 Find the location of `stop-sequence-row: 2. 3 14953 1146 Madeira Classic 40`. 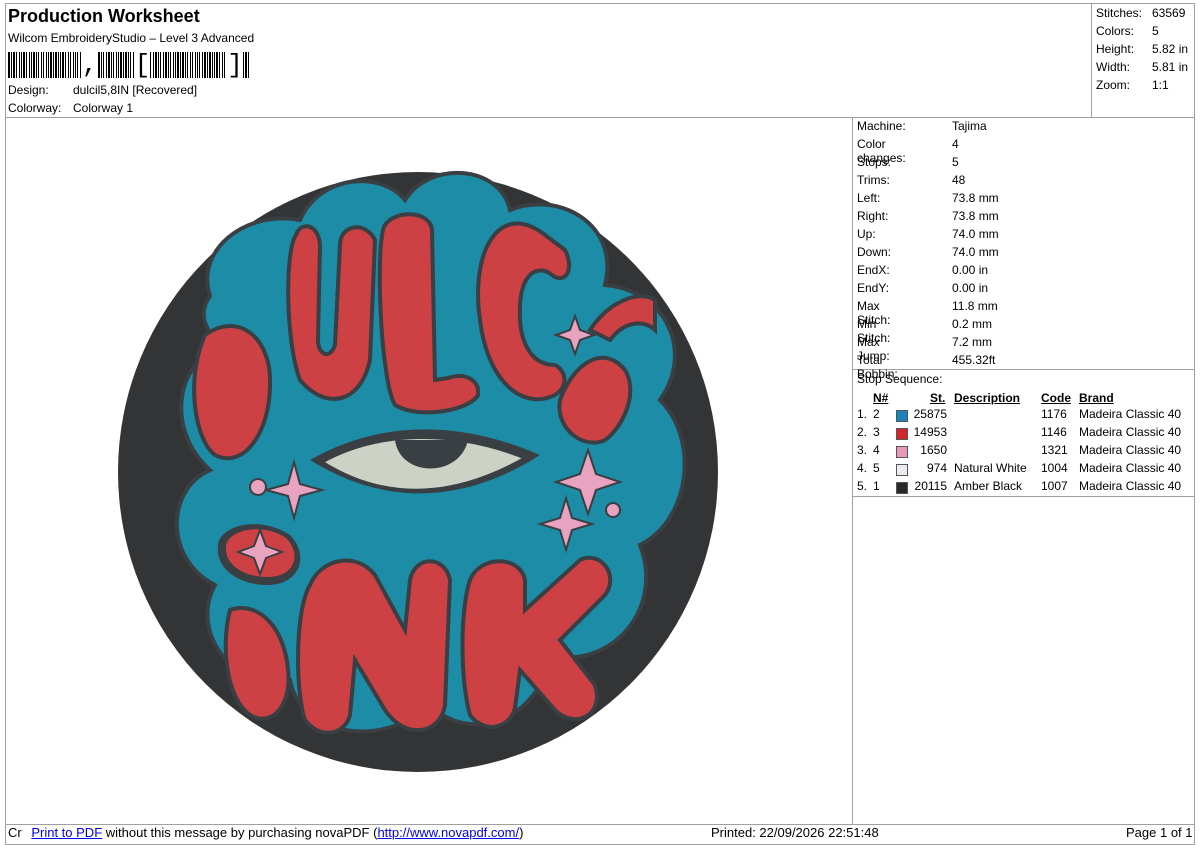

stop-sequence-row: 2. 3 14953 1146 Madeira Classic 40 is located at coordinates (1024, 434).